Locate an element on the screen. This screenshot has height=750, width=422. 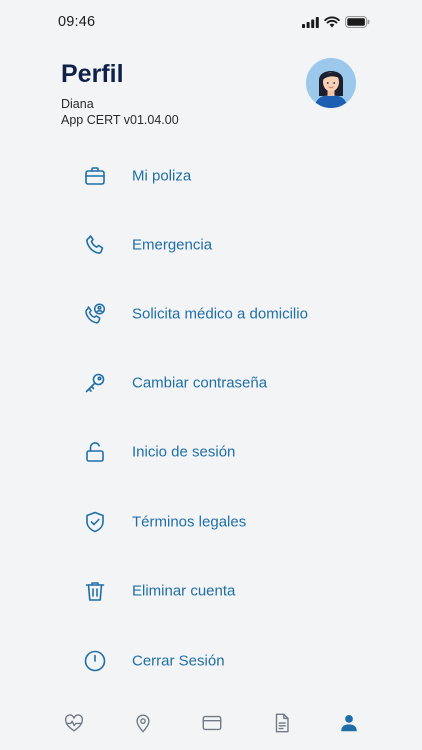
status-icons is located at coordinates (336, 22).